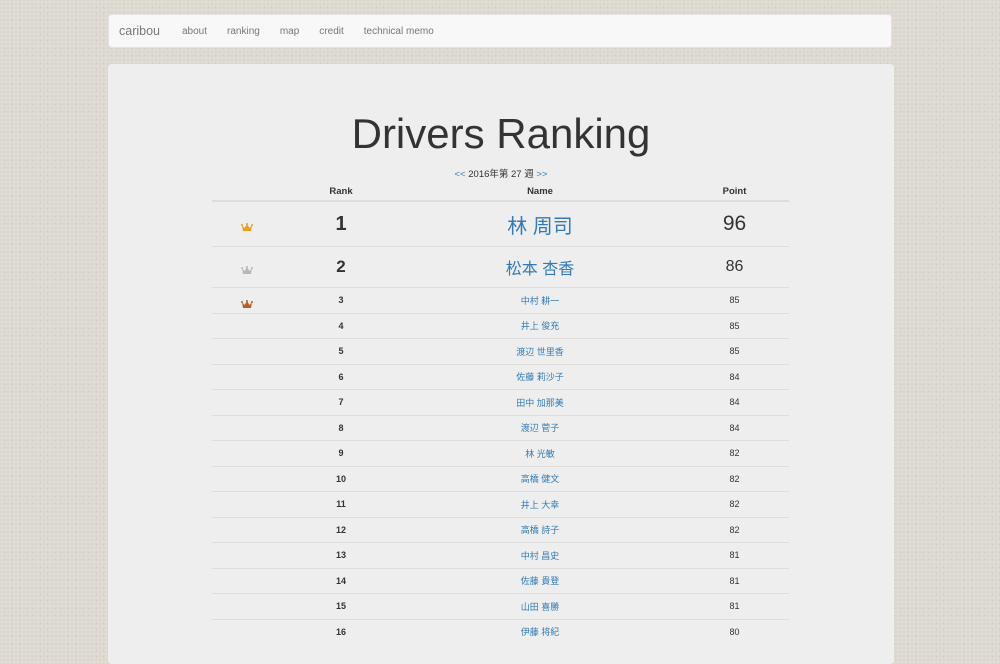  I want to click on rank-value: 4, so click(341, 325).